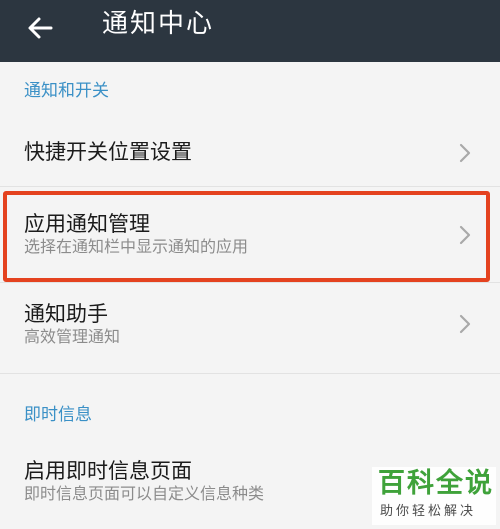 The height and width of the screenshot is (529, 500). Describe the element at coordinates (158, 24) in the screenshot. I see `page-title: 通知中心` at that location.